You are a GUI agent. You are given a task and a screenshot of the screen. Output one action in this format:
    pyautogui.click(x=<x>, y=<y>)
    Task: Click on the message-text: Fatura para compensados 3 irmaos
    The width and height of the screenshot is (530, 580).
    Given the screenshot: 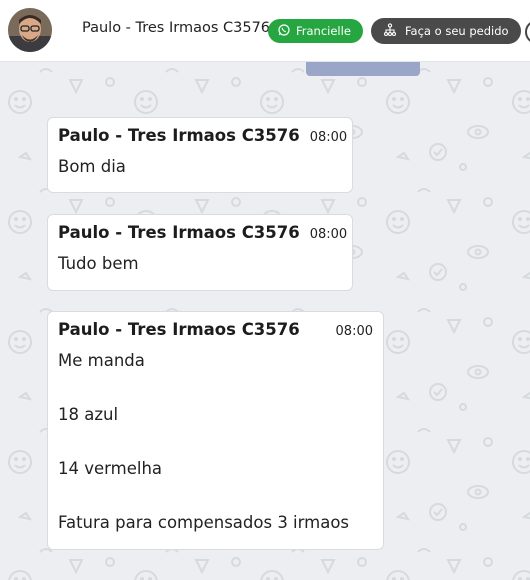 What is the action you would take?
    pyautogui.click(x=204, y=522)
    